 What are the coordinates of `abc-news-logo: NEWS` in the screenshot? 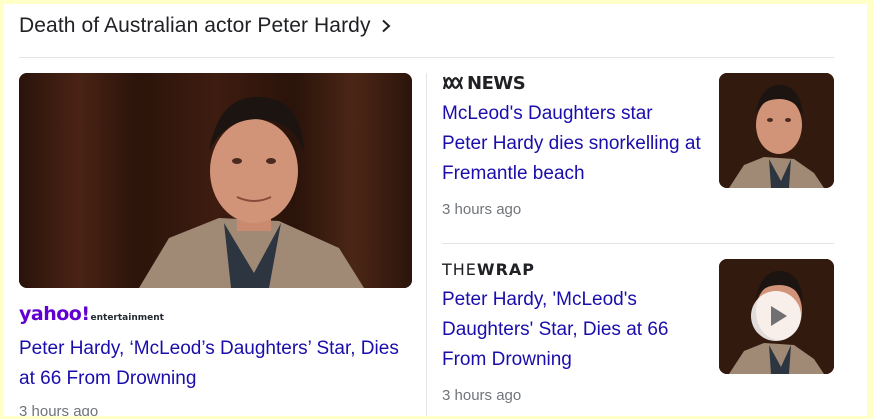 It's located at (572, 83).